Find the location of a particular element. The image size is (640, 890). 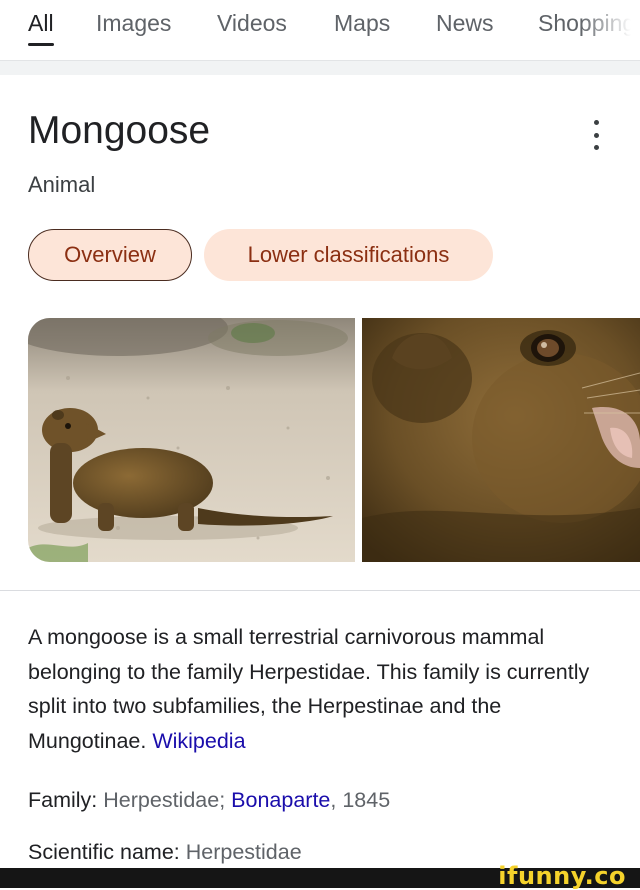

fact-family: Family: Herpestidae; Bonaparte, 1845 is located at coordinates (209, 800).